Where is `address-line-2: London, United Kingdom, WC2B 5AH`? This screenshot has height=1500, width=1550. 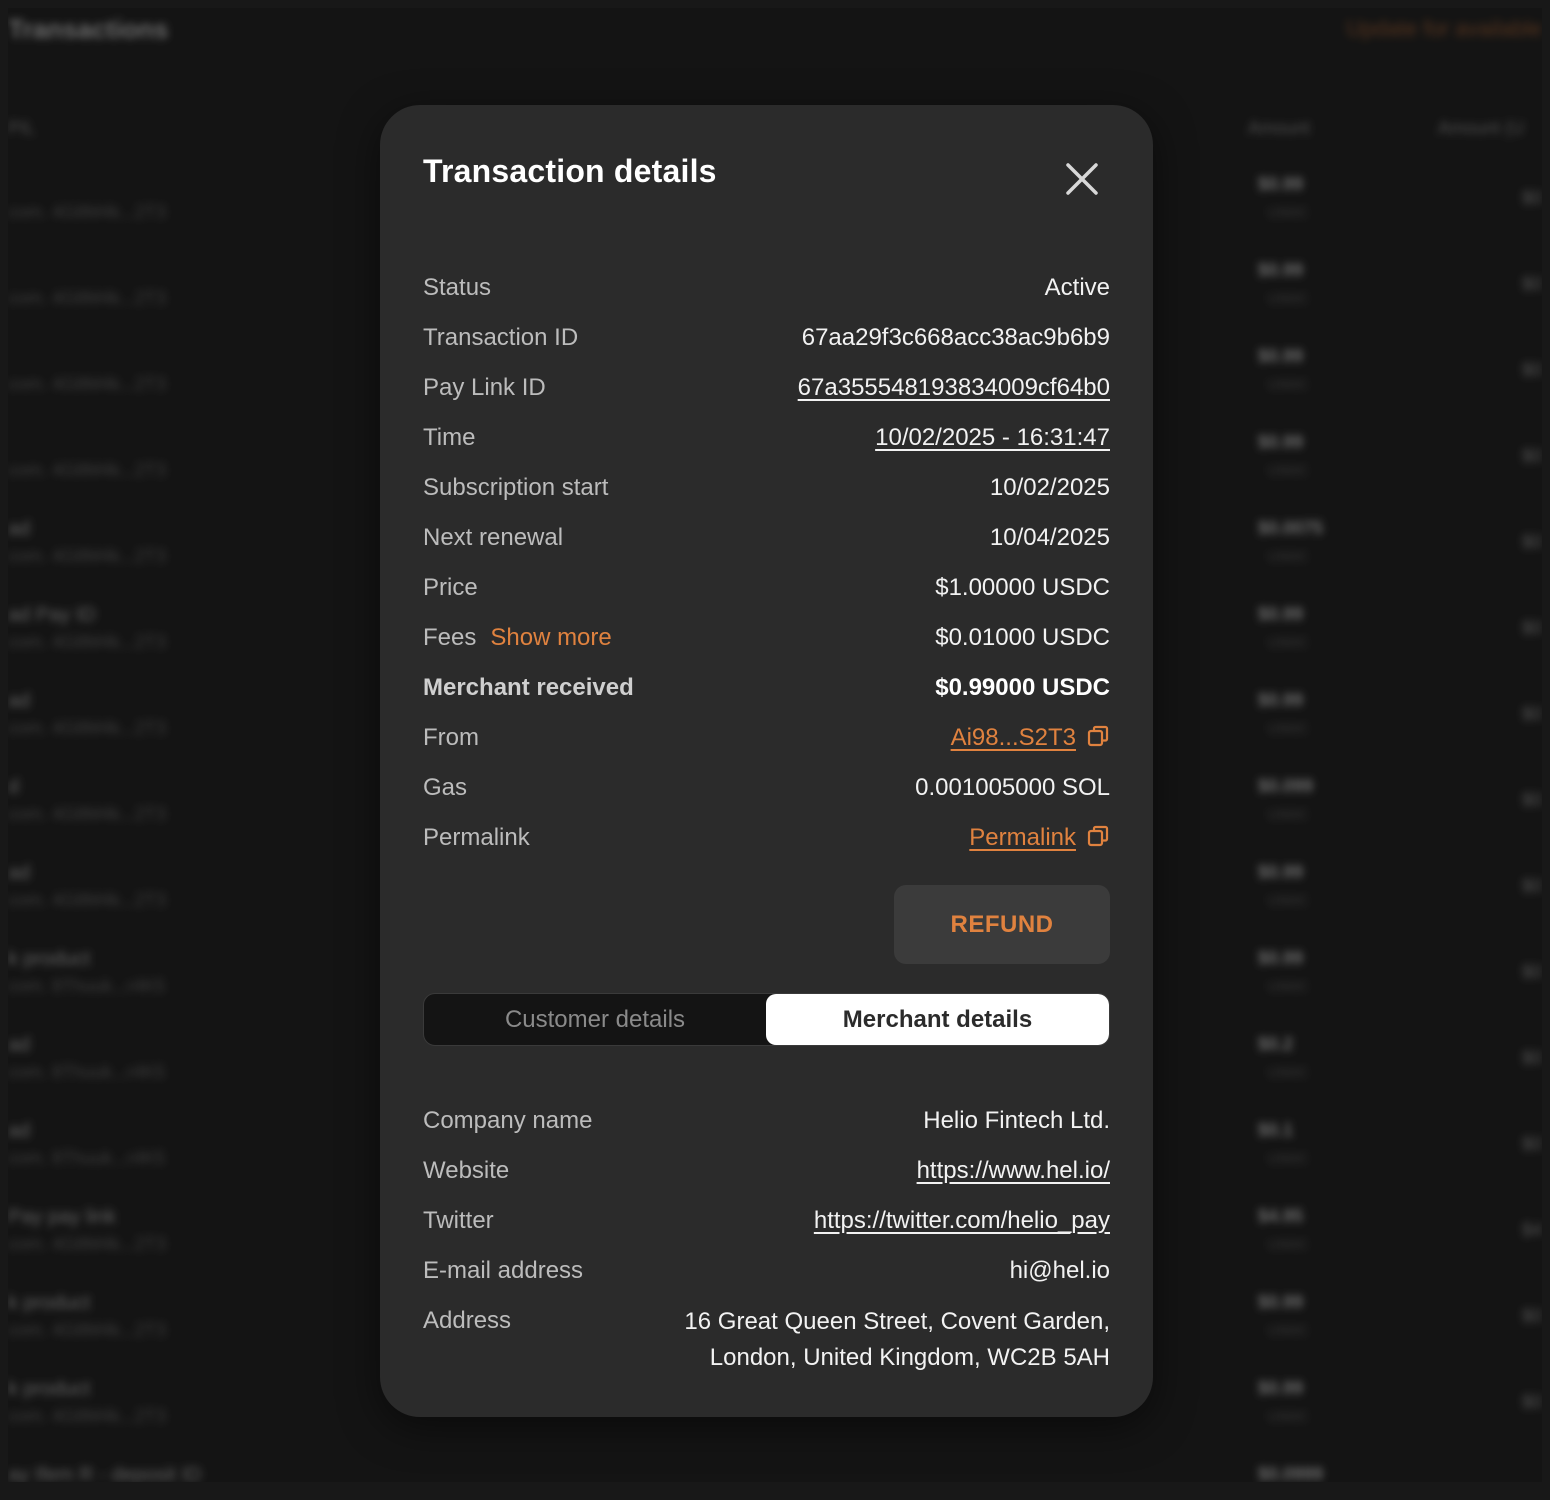 address-line-2: London, United Kingdom, WC2B 5AH is located at coordinates (909, 1357).